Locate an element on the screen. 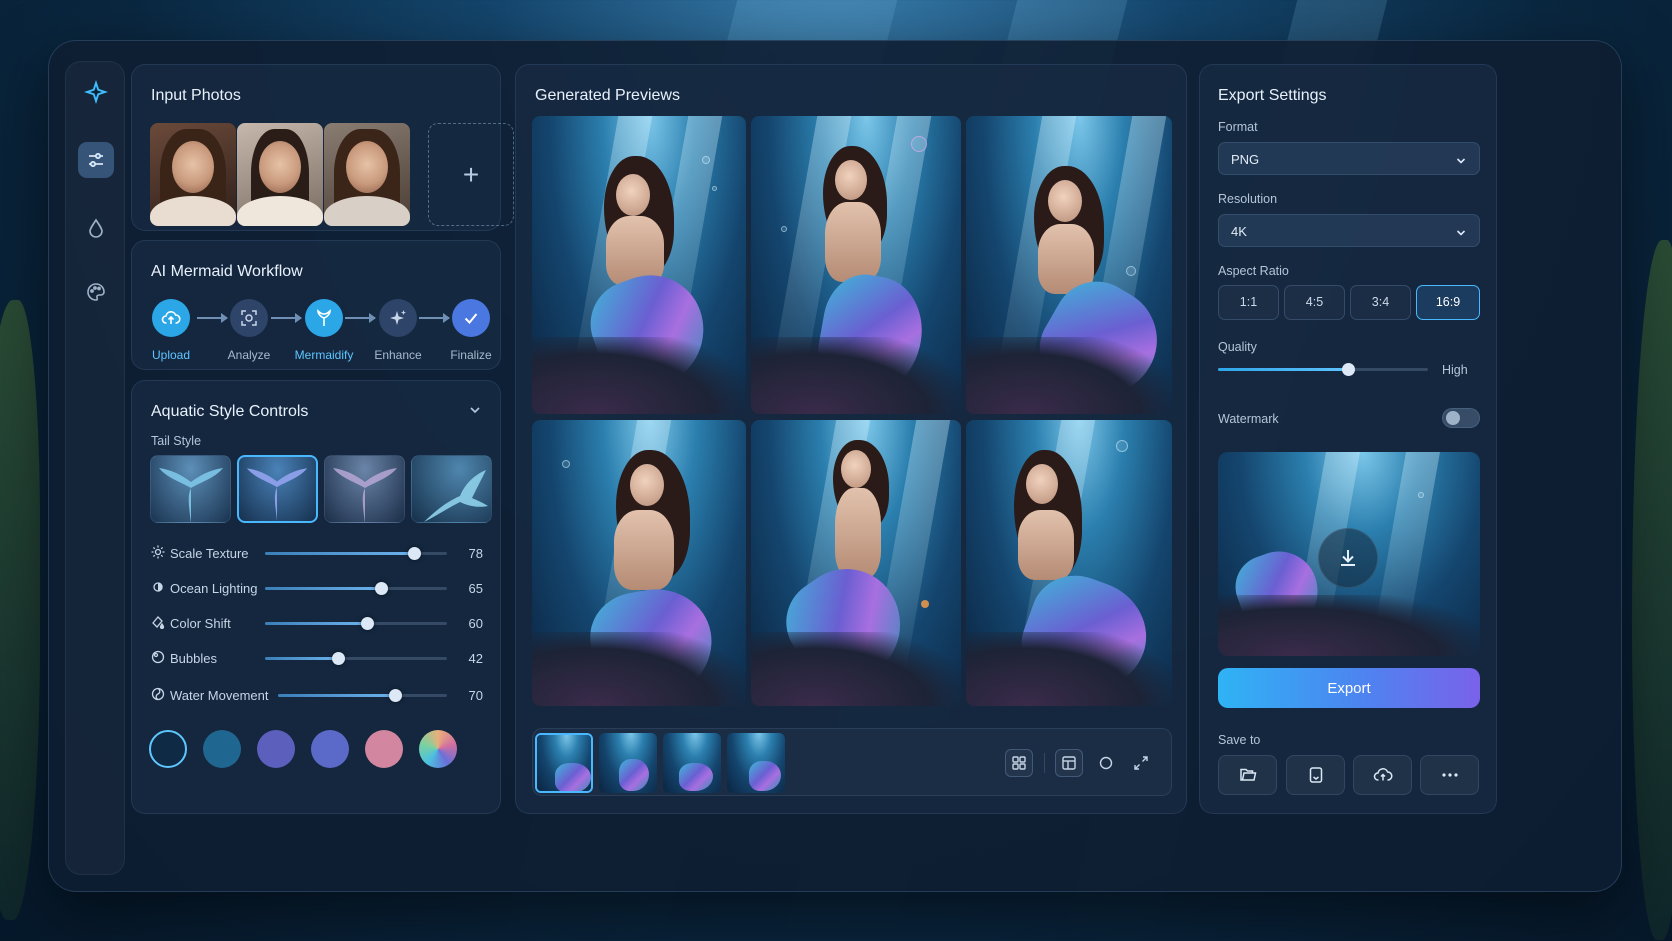 The width and height of the screenshot is (1672, 941). rail-palette-button is located at coordinates (96, 292).